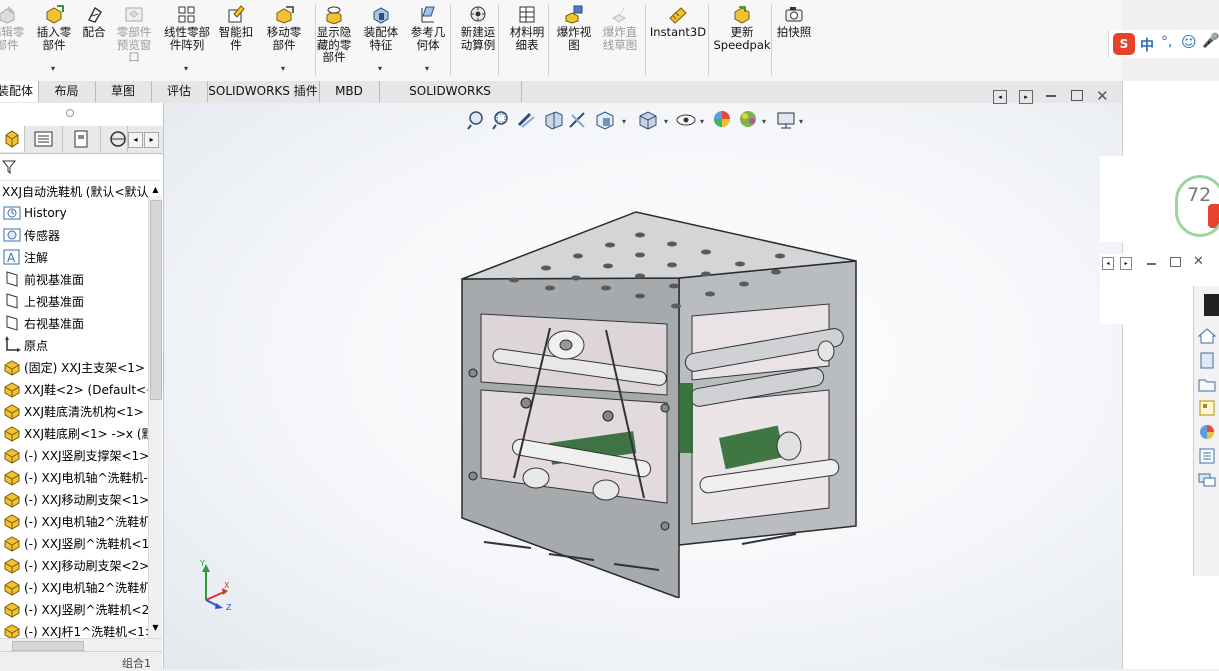 The image size is (1219, 671). I want to click on task-pane-properties-icon, so click(1207, 456).